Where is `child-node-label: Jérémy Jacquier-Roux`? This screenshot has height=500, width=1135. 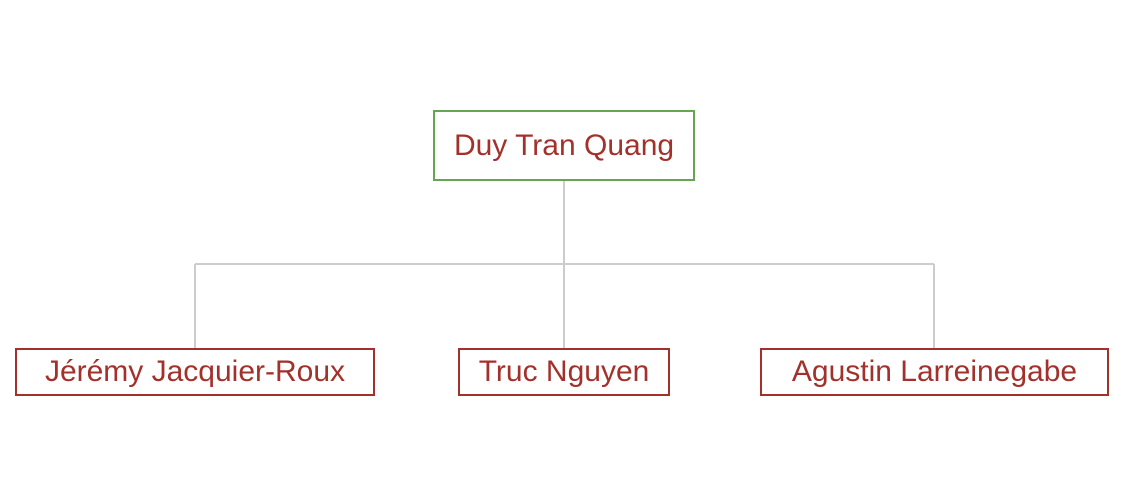 child-node-label: Jérémy Jacquier-Roux is located at coordinates (195, 371).